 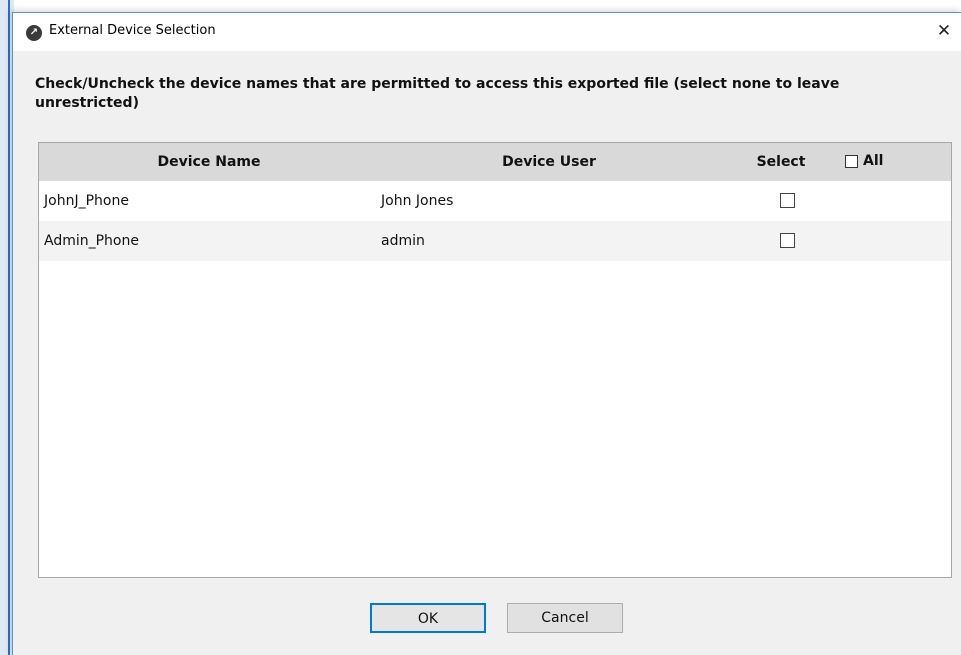 What do you see at coordinates (403, 241) in the screenshot?
I see `device-user-cell: admin` at bounding box center [403, 241].